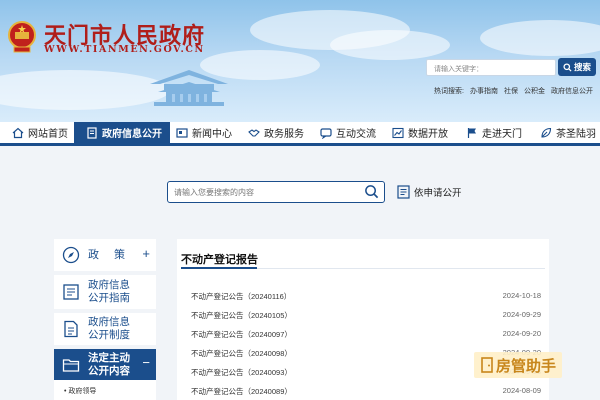 Image resolution: width=600 pixels, height=400 pixels. What do you see at coordinates (487, 365) in the screenshot?
I see `door-icon` at bounding box center [487, 365].